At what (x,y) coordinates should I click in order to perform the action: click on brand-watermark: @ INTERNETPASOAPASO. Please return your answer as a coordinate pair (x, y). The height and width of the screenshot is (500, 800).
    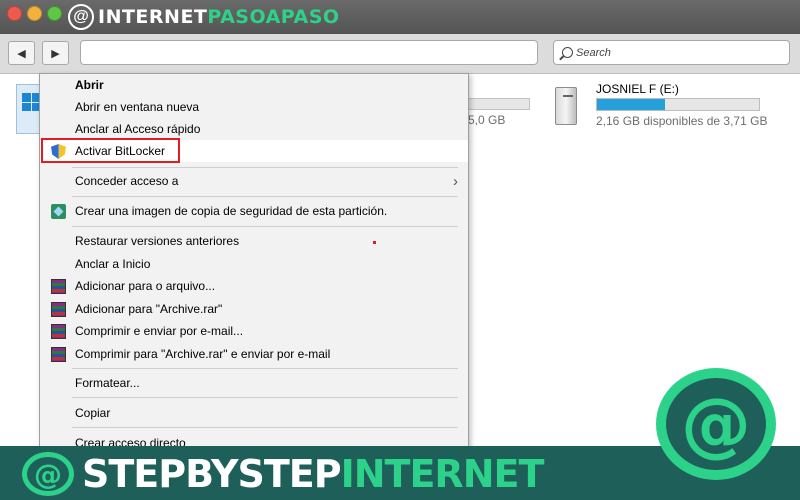
    Looking at the image, I should click on (204, 17).